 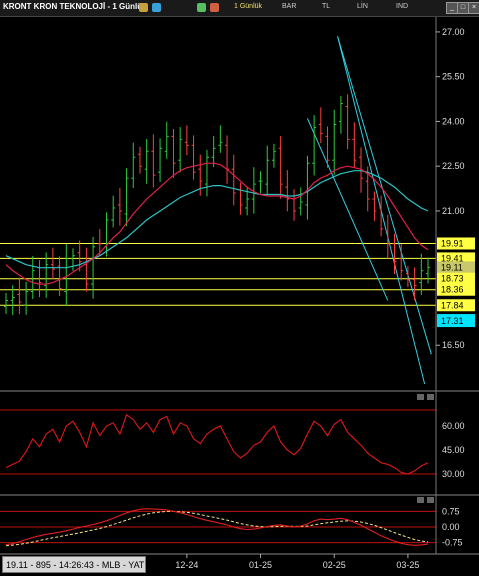 What do you see at coordinates (452, 543) in the screenshot?
I see `macd-axis-label: -0.75` at bounding box center [452, 543].